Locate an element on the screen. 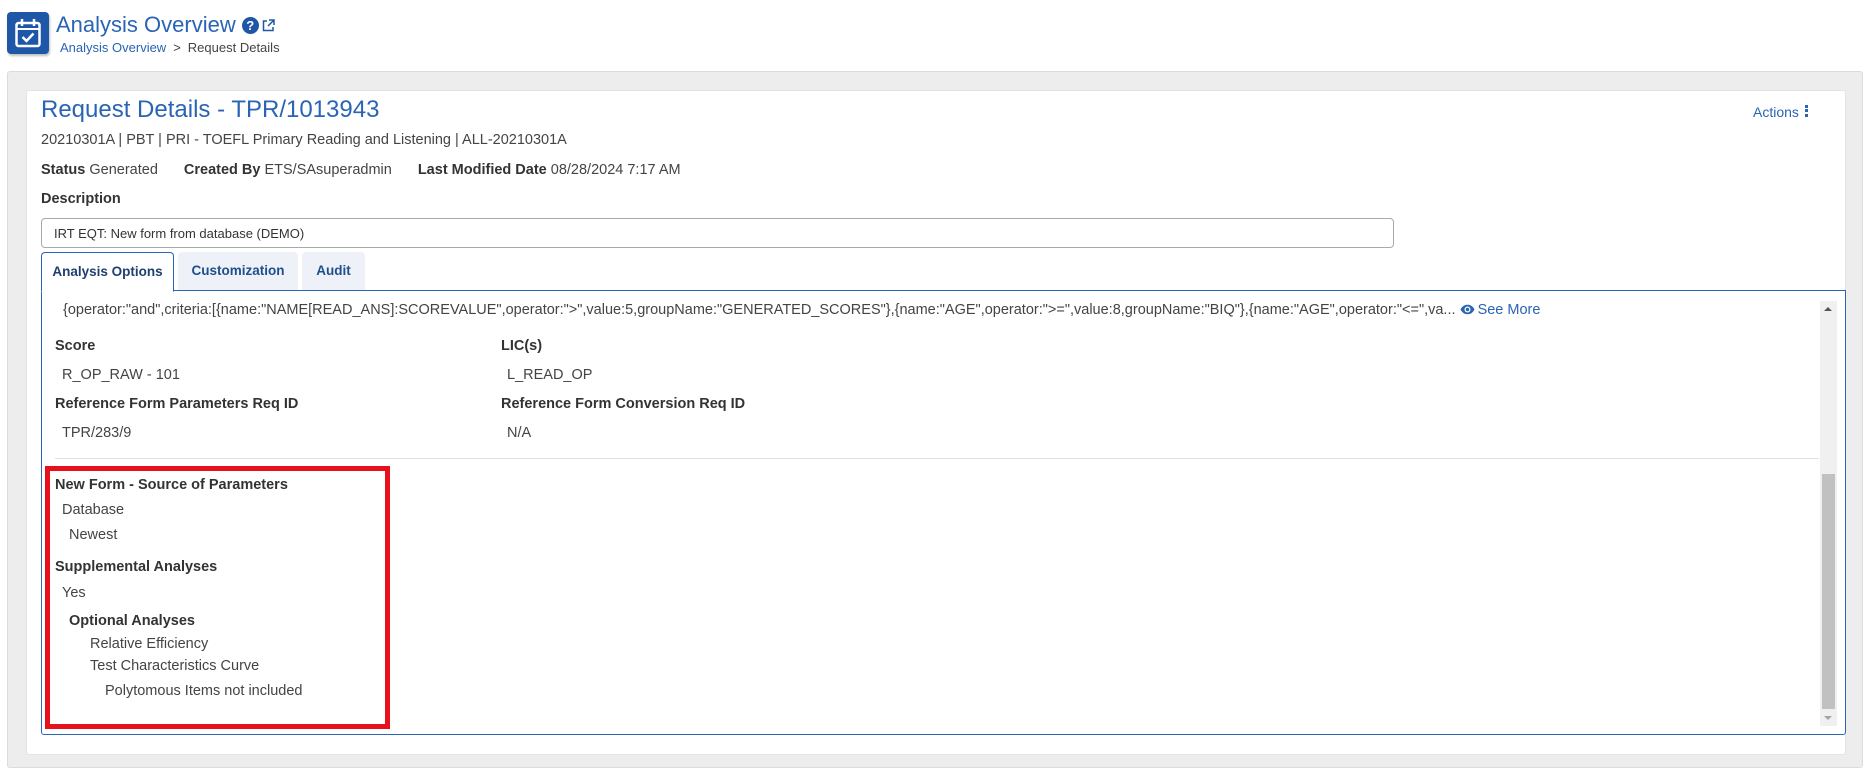  tab-analysis-options: Analysis Options is located at coordinates (107, 272).